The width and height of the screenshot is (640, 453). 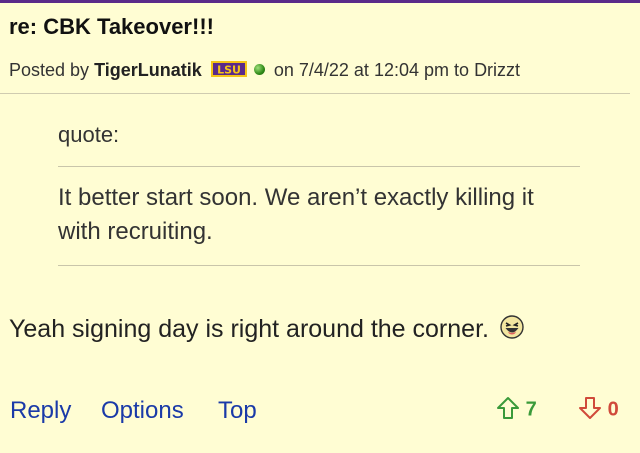 What do you see at coordinates (320, 1) in the screenshot?
I see `top-border` at bounding box center [320, 1].